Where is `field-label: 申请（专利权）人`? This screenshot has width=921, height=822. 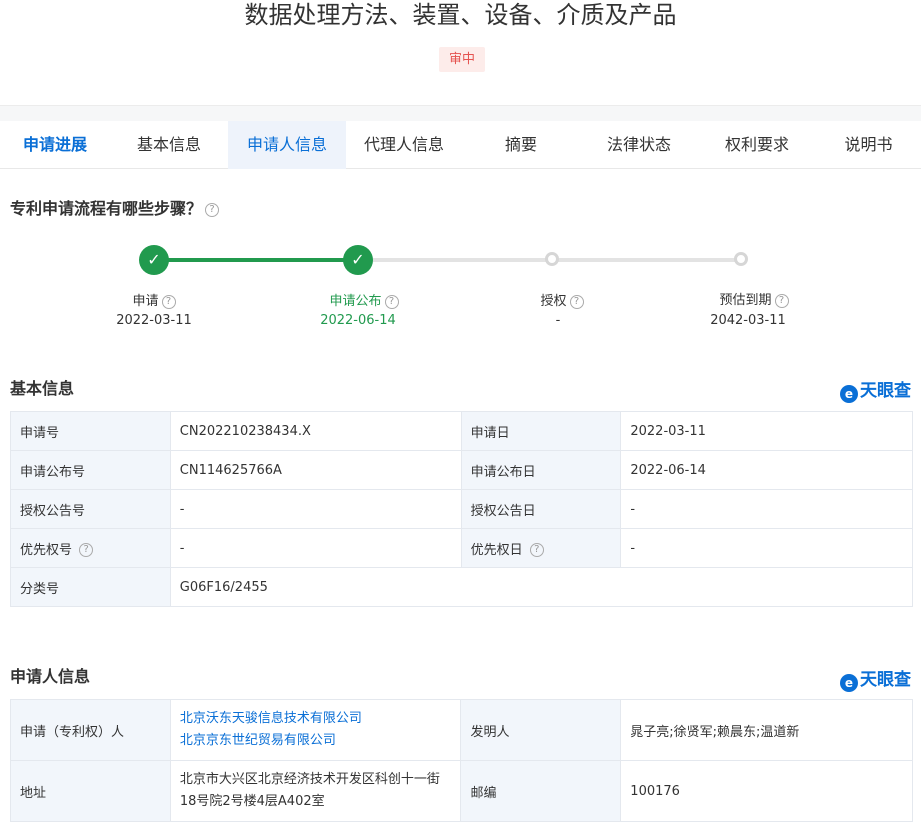
field-label: 申请（专利权）人 is located at coordinates (90, 730).